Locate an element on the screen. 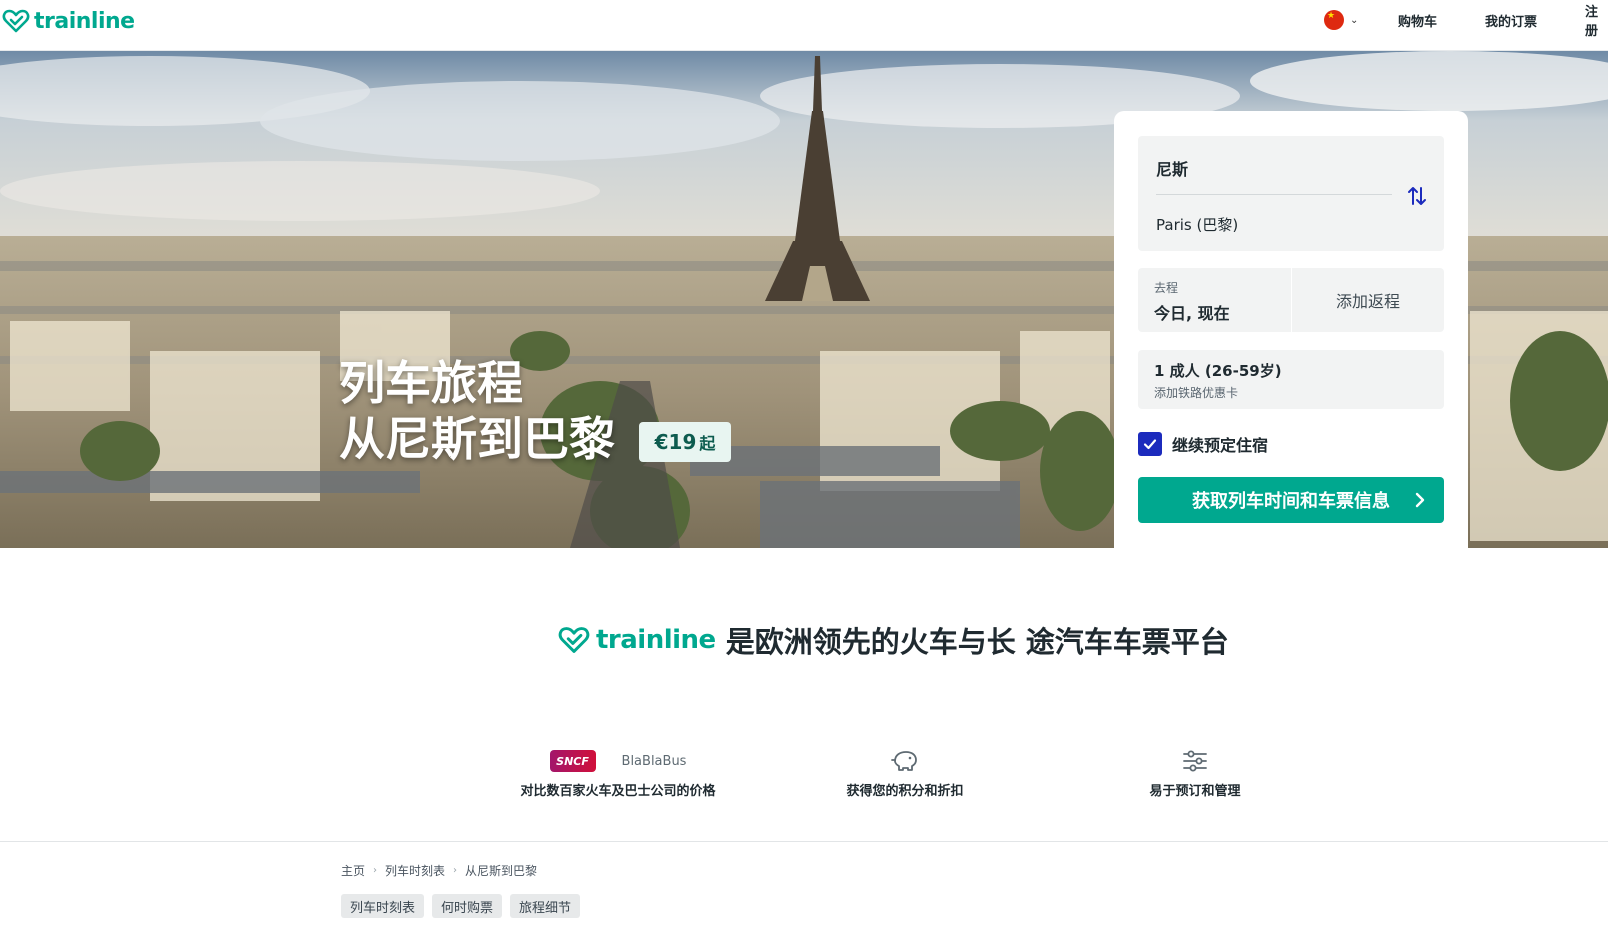  swap-arrows-icon is located at coordinates (1417, 196).